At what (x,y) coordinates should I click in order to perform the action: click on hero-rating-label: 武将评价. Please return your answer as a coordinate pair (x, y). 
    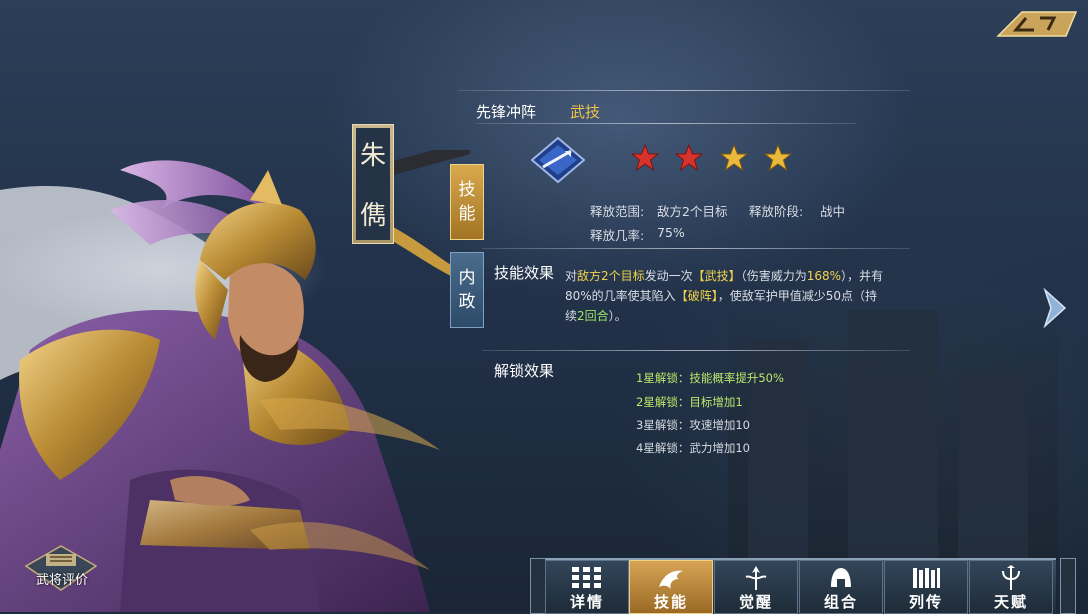
    Looking at the image, I should click on (61, 580).